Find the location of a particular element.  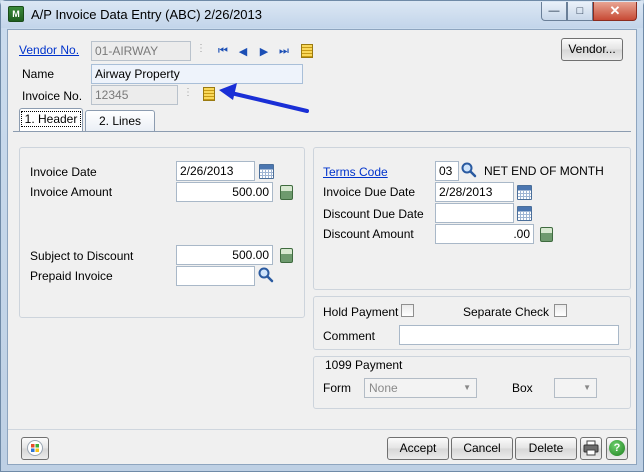

printer-icon is located at coordinates (591, 448).